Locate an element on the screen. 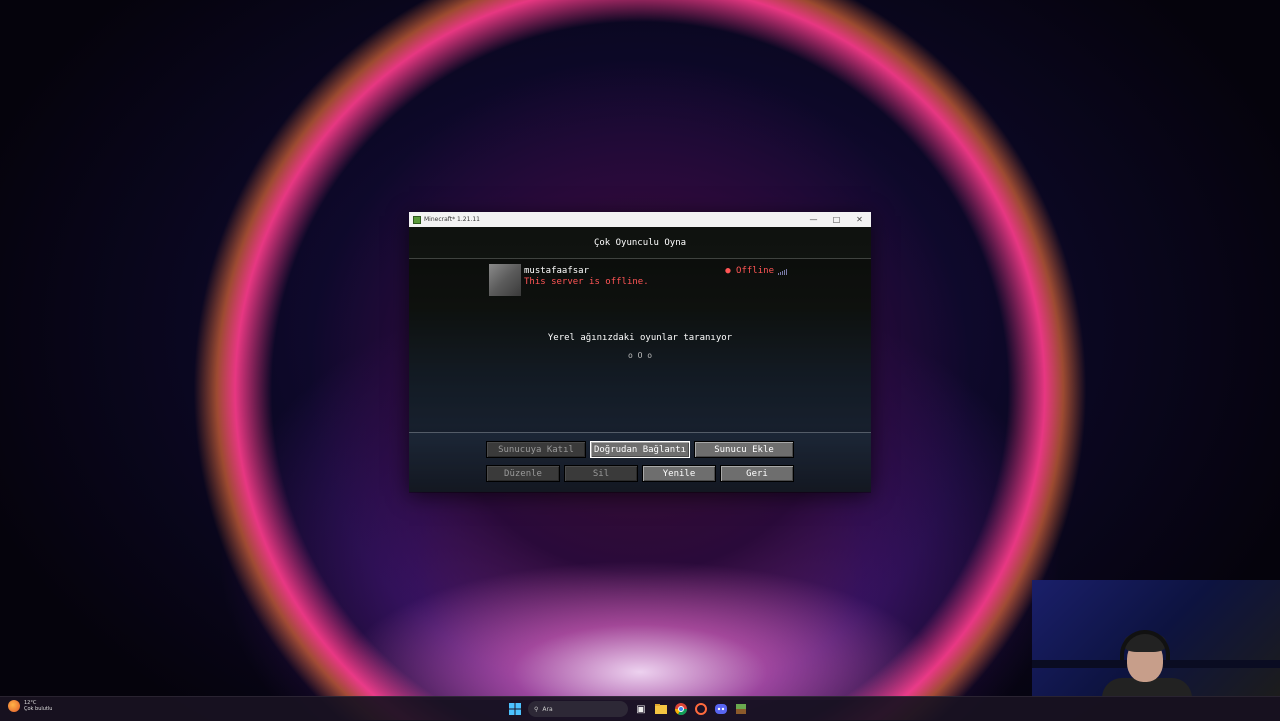  taskbar-search-input: ⚲ Ara is located at coordinates (578, 709).